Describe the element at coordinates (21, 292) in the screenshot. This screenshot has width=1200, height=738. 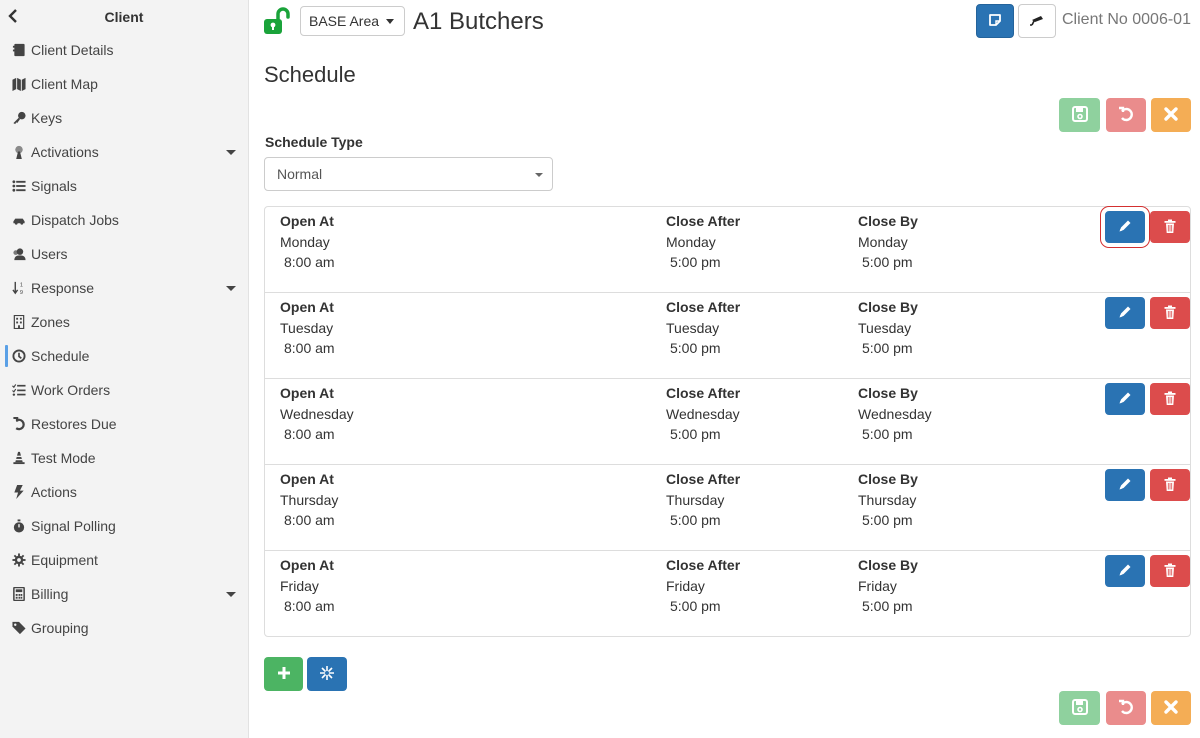
I see `svg-text: 9` at that location.